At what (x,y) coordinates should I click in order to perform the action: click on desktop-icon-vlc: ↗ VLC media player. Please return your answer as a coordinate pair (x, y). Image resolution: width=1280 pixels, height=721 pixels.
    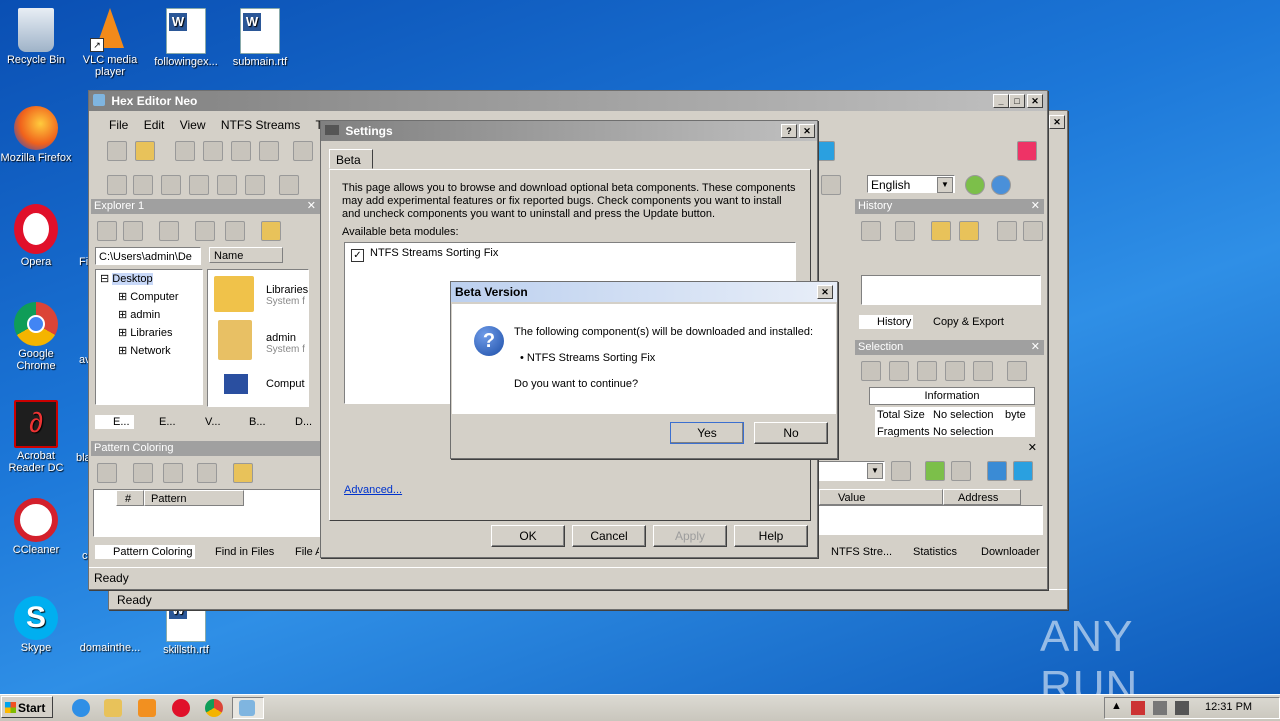
    Looking at the image, I should click on (110, 43).